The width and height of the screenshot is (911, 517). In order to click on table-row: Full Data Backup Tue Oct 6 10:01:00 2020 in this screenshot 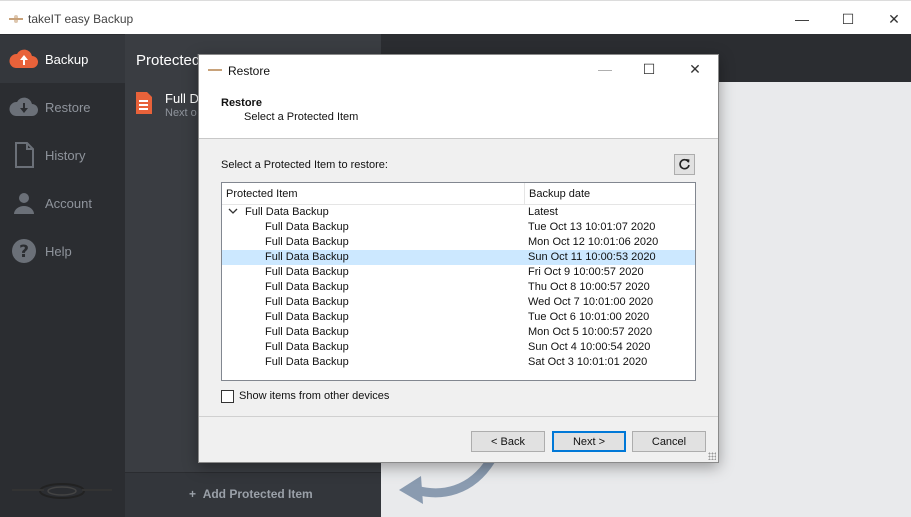, I will do `click(458, 317)`.